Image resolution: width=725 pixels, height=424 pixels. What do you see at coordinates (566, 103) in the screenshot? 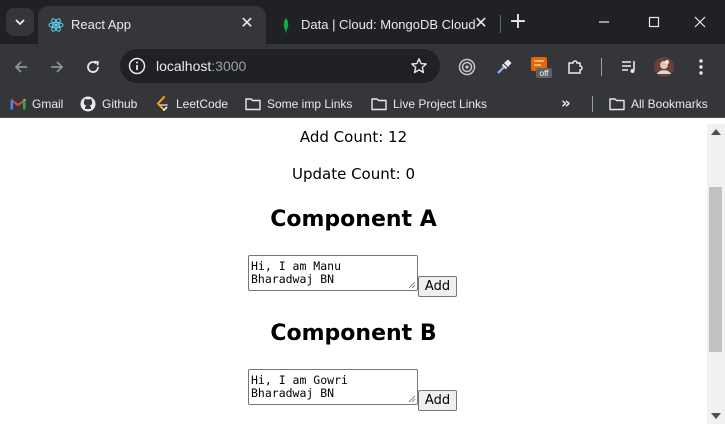
I see `bookmarks-overflow-button: »` at bounding box center [566, 103].